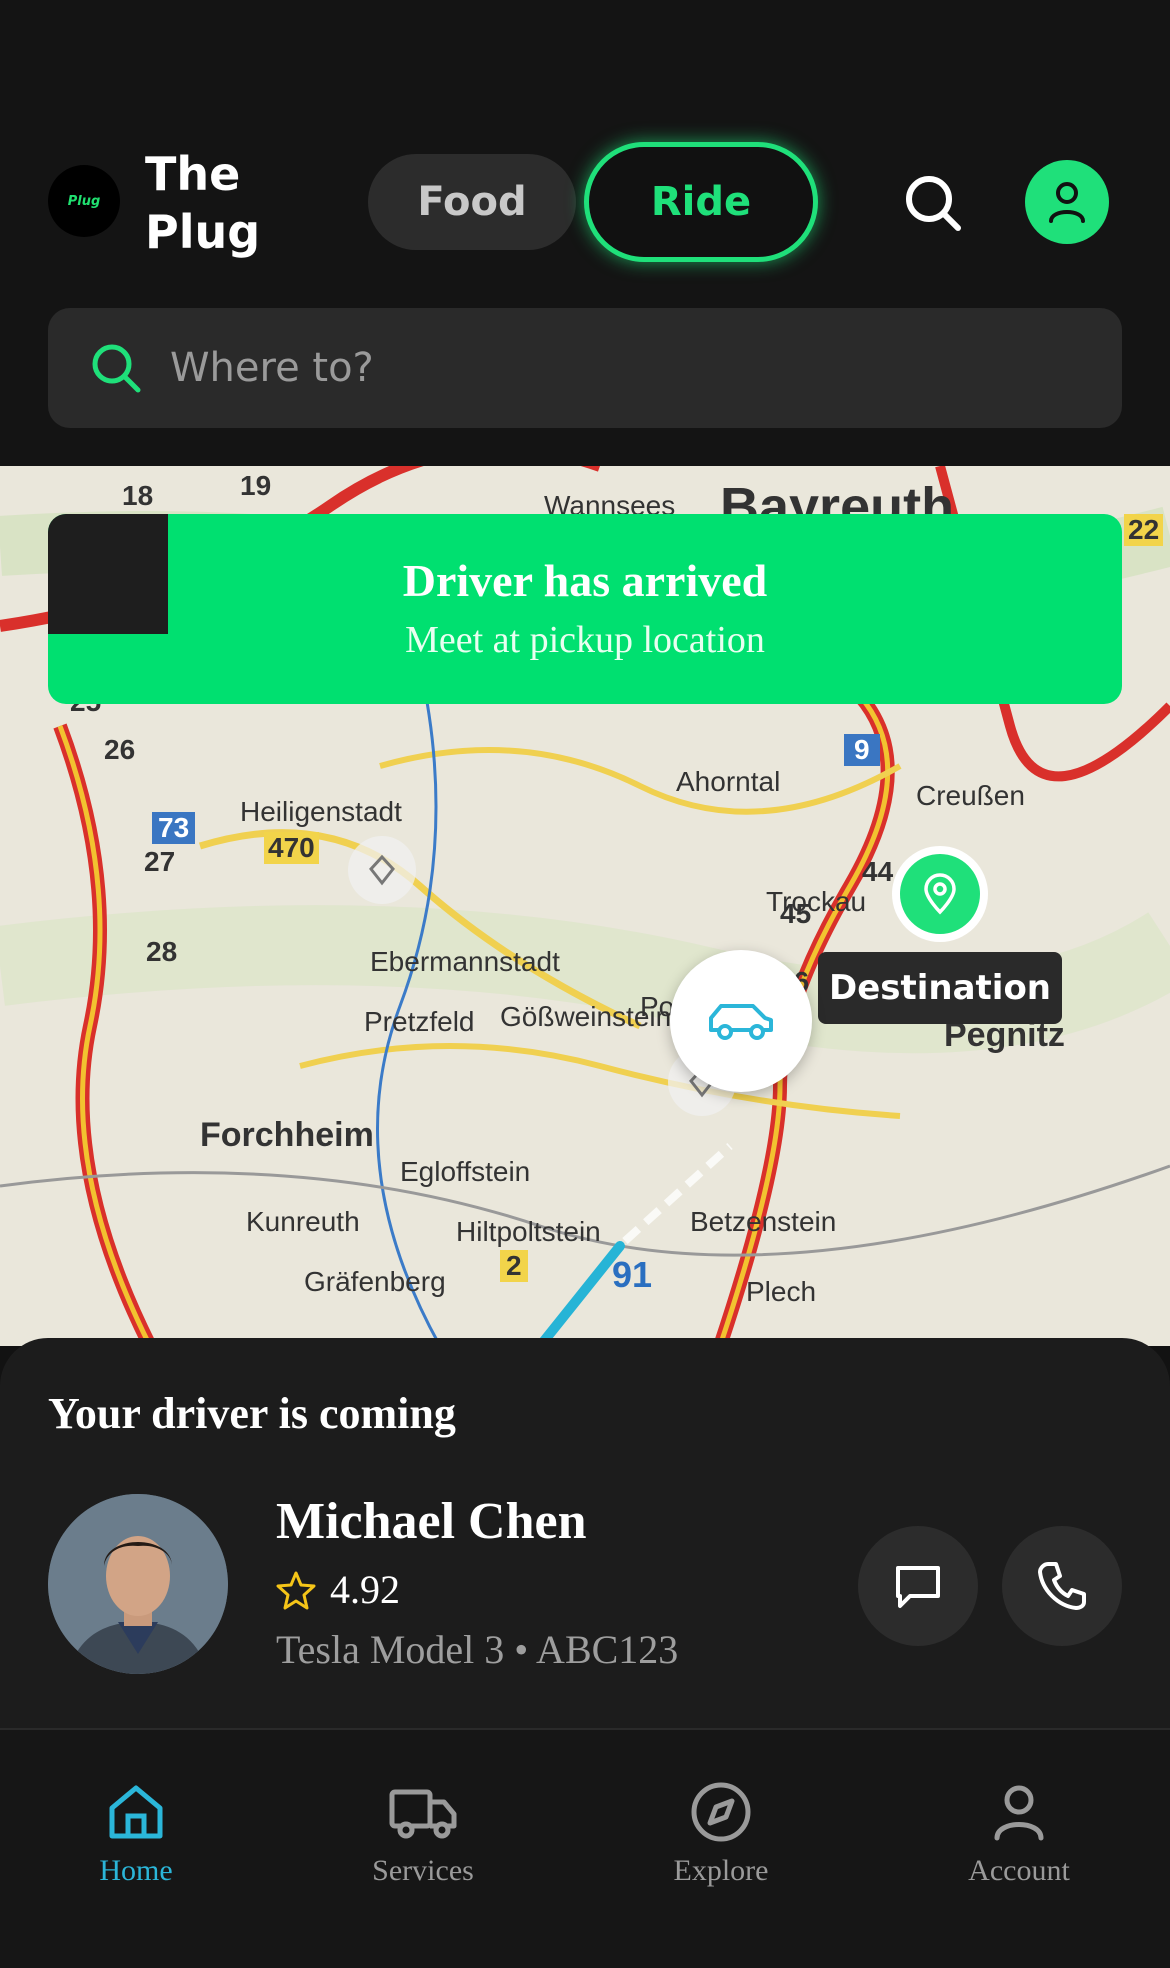 This screenshot has width=1170, height=1968. I want to click on logo-text: Plug, so click(84, 201).